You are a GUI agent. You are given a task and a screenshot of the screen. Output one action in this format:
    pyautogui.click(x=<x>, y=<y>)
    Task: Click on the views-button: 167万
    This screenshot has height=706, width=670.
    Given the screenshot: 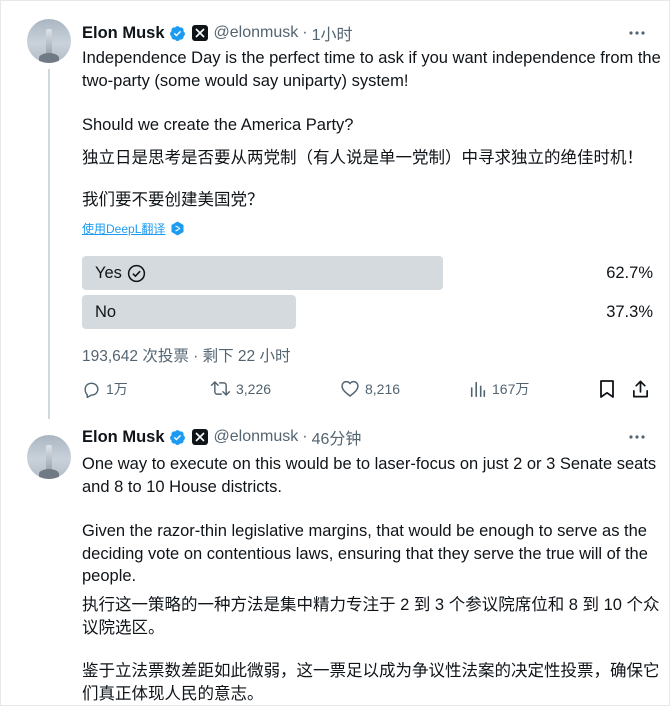 What is the action you would take?
    pyautogui.click(x=499, y=389)
    